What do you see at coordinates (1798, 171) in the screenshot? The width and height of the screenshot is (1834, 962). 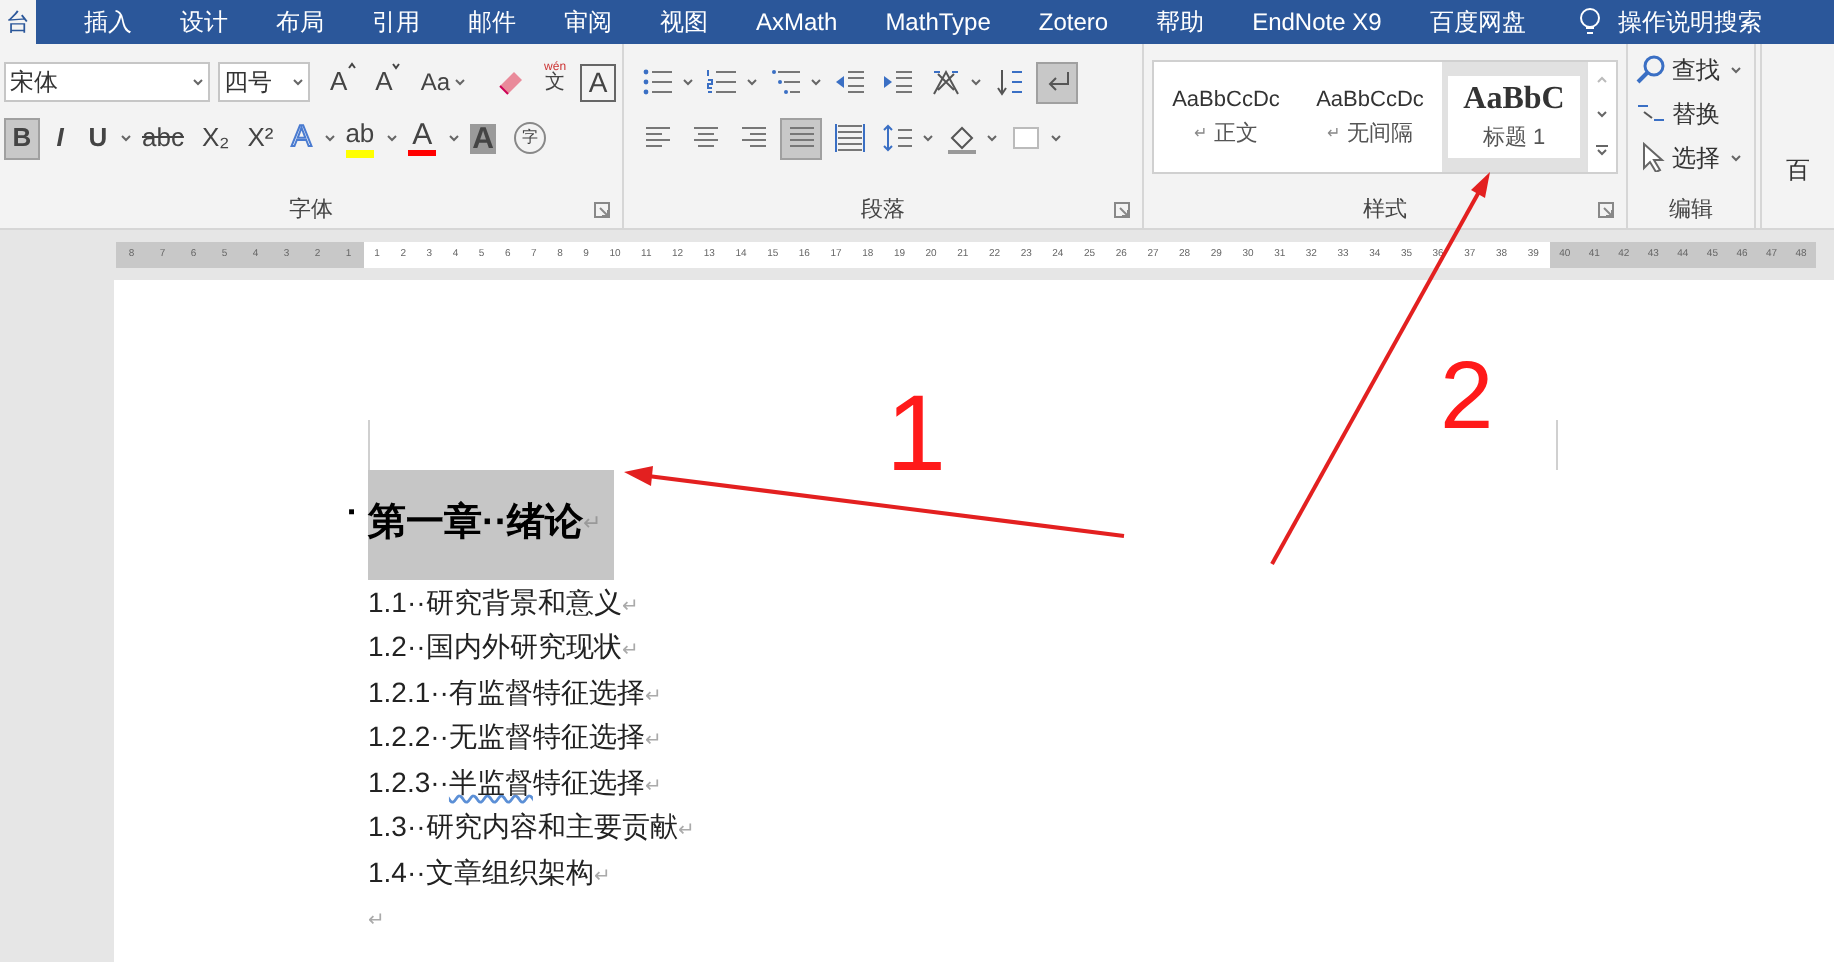 I see `group-label: 百` at bounding box center [1798, 171].